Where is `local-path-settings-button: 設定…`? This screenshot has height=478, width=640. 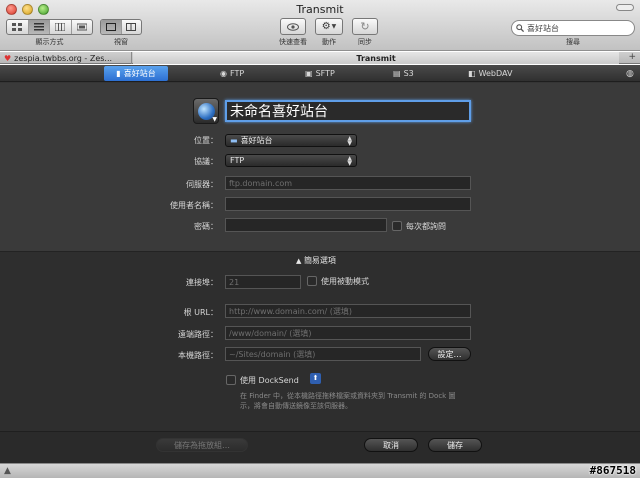 local-path-settings-button: 設定… is located at coordinates (449, 354).